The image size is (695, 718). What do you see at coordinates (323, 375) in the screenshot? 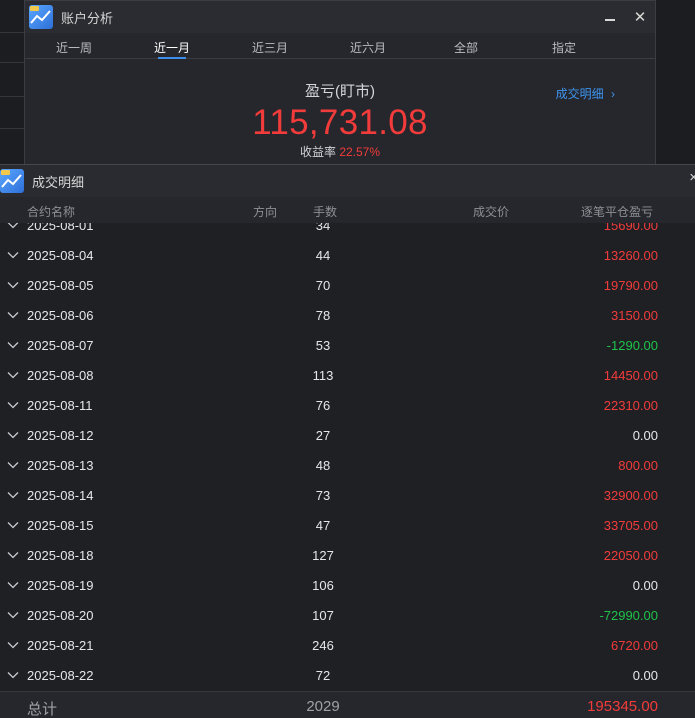
I see `trade-quantity: 113` at bounding box center [323, 375].